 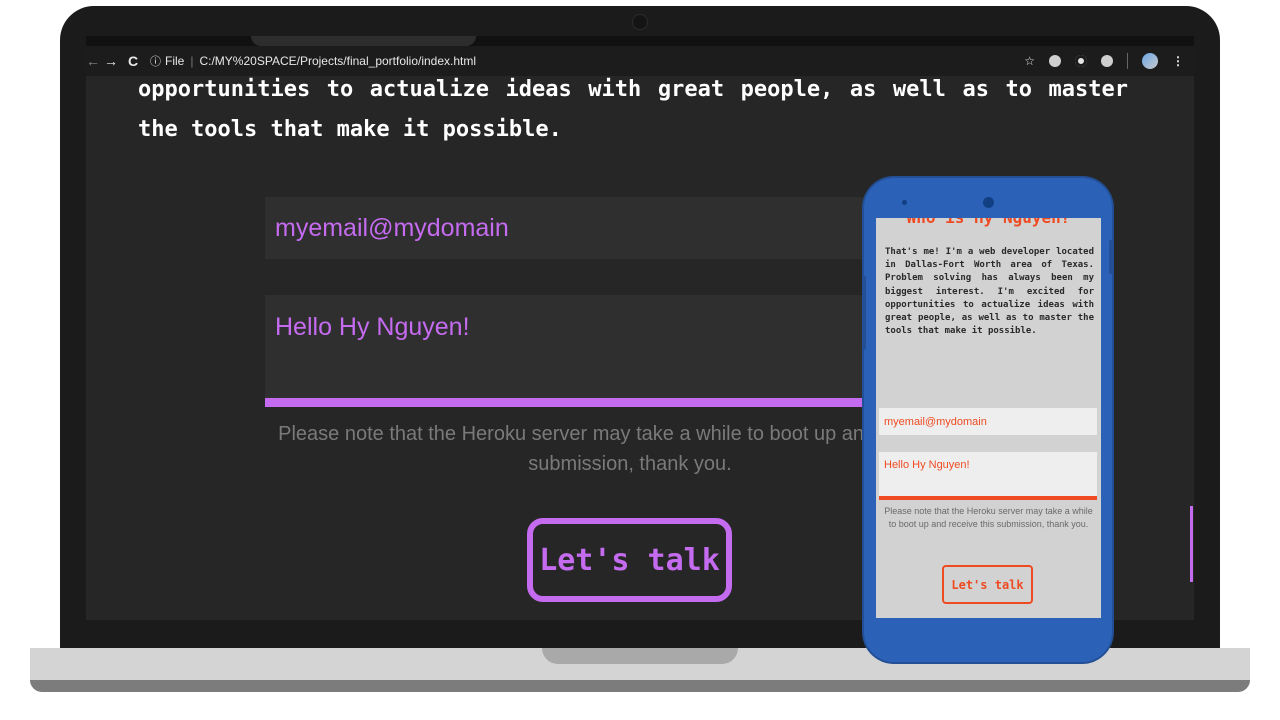 What do you see at coordinates (640, 22) in the screenshot?
I see `webcam` at bounding box center [640, 22].